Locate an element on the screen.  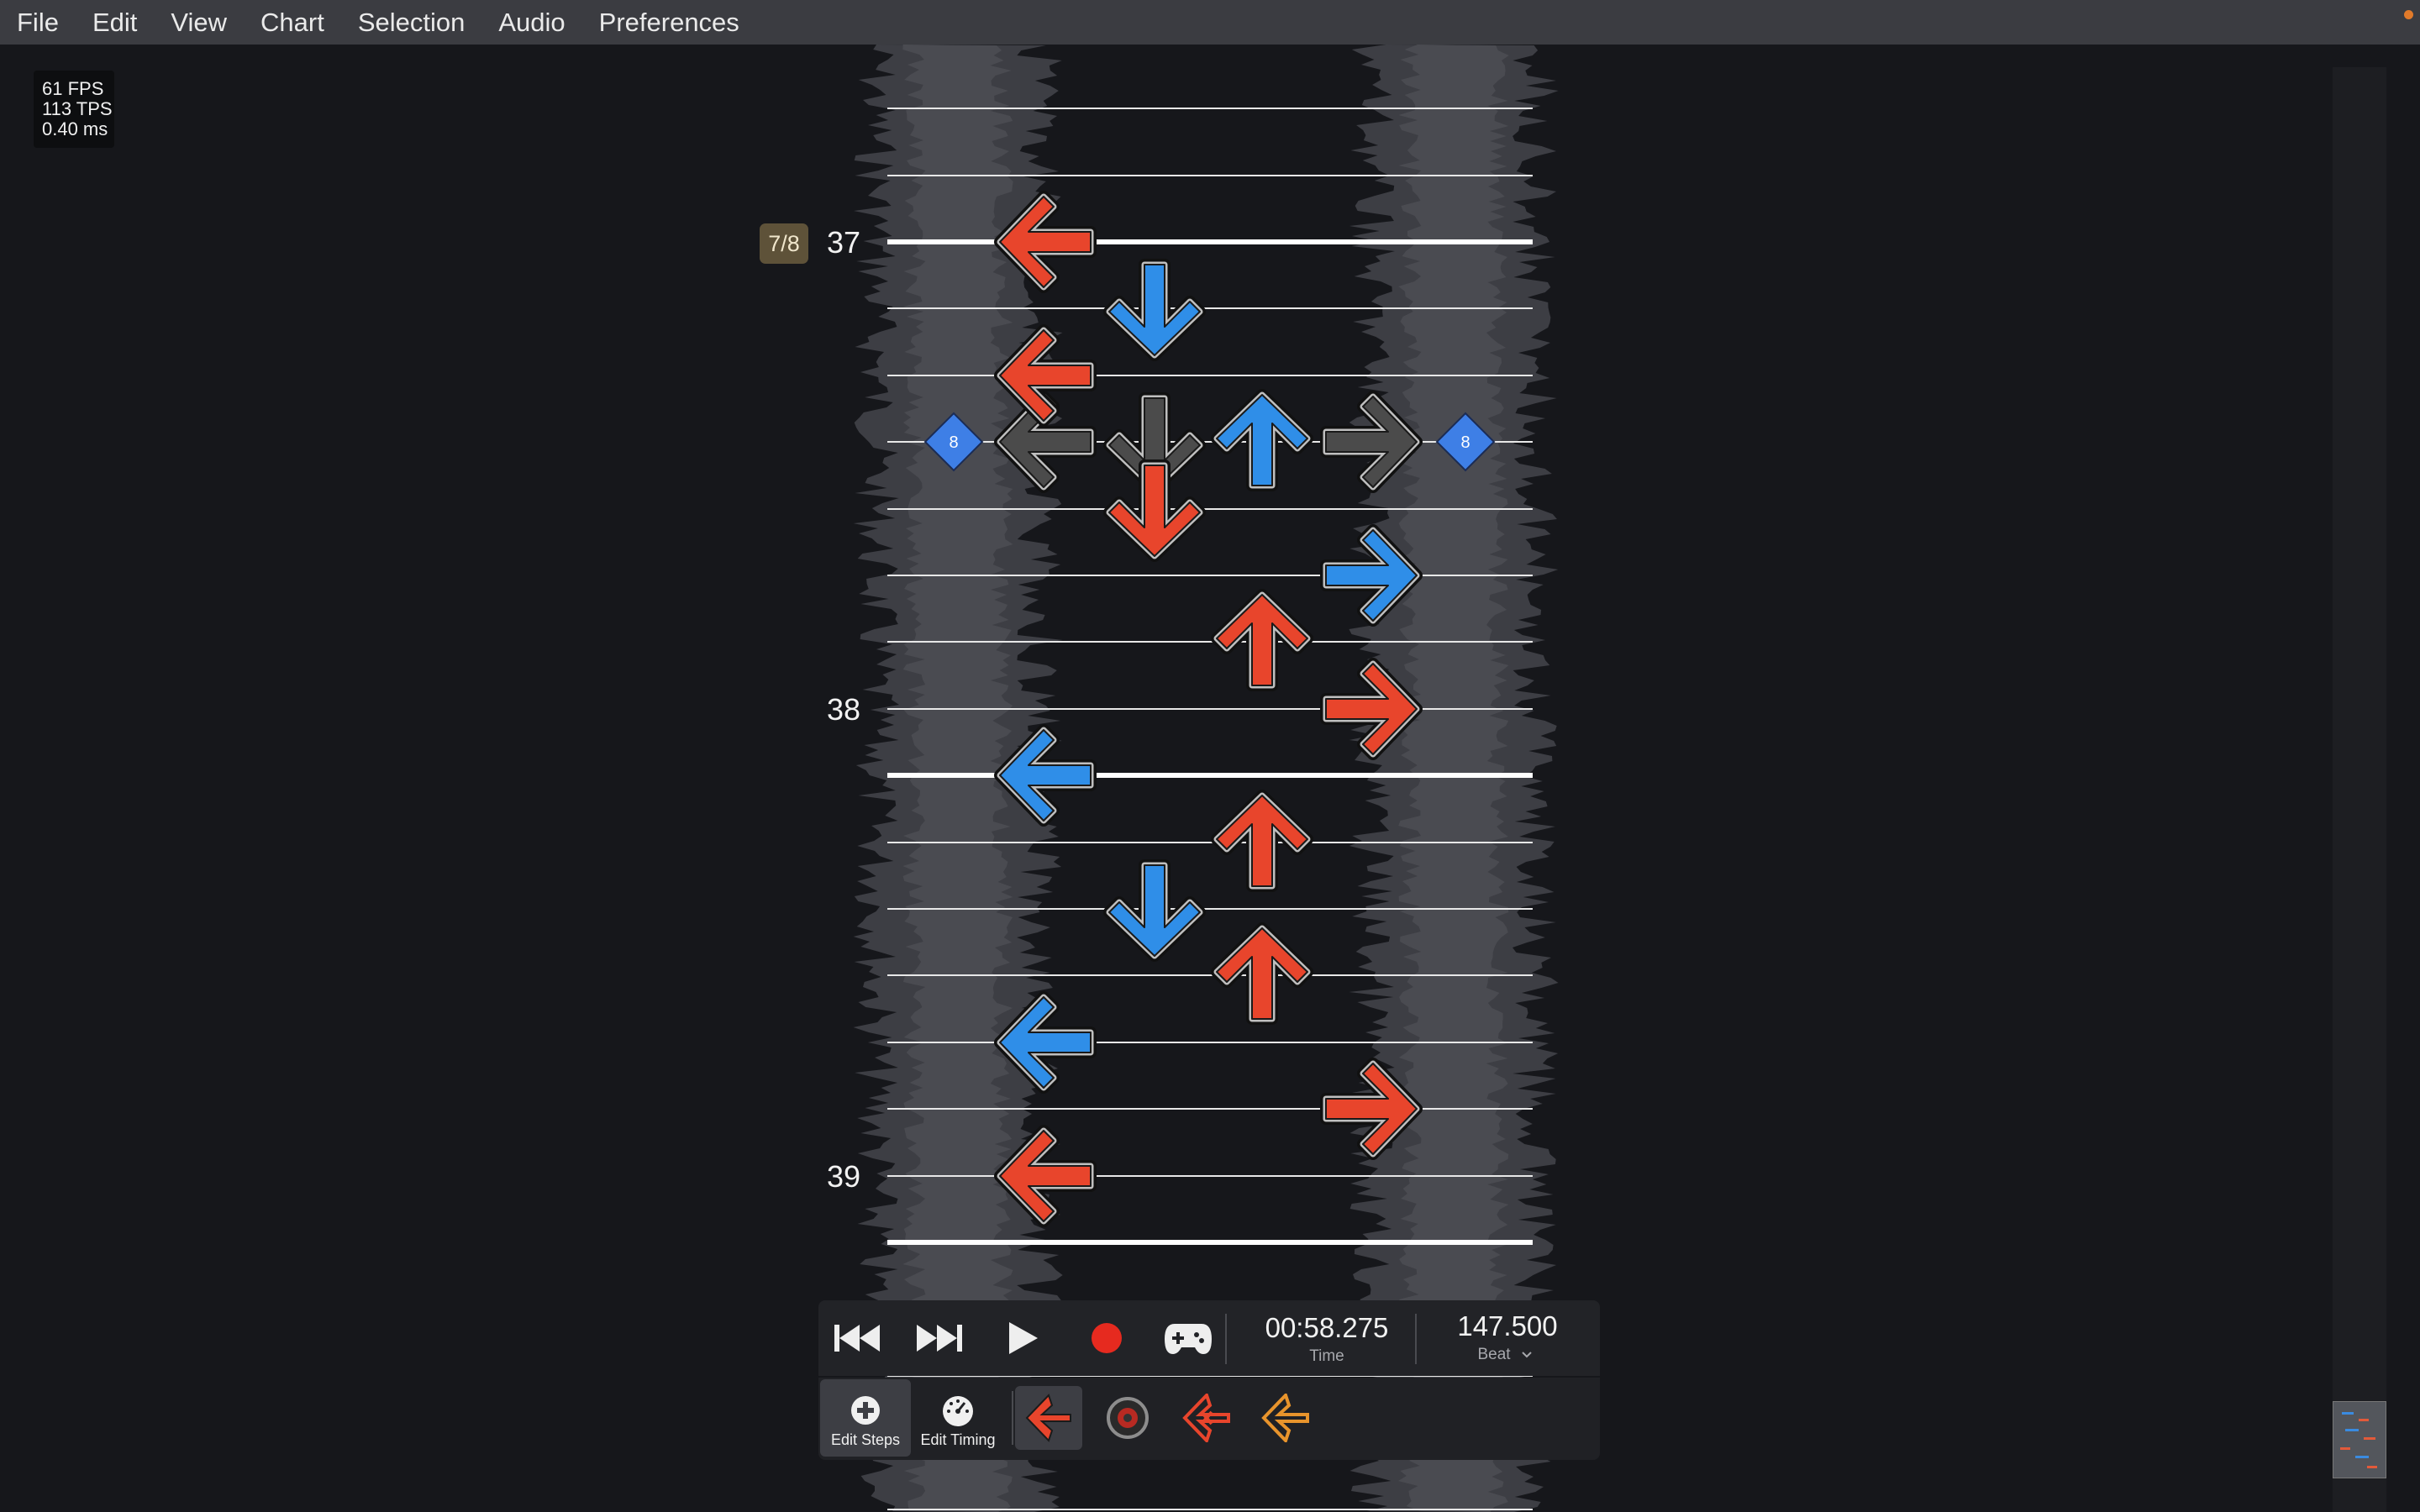
transport-panel: 00:58.275 Time 147.500 Beat is located at coordinates (1209, 1338).